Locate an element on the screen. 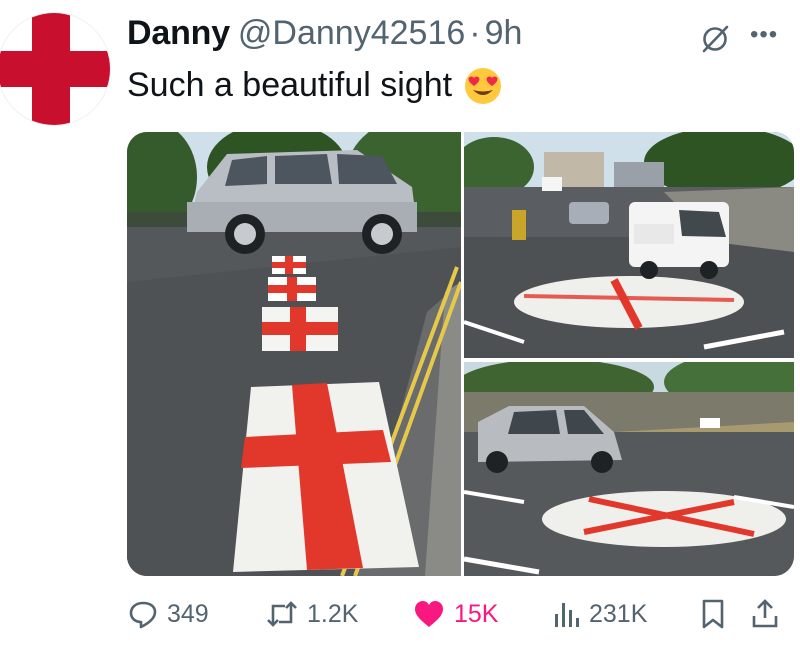 This screenshot has height=653, width=800. tweet-header: Danny @Danny42516 · 9h is located at coordinates (324, 36).